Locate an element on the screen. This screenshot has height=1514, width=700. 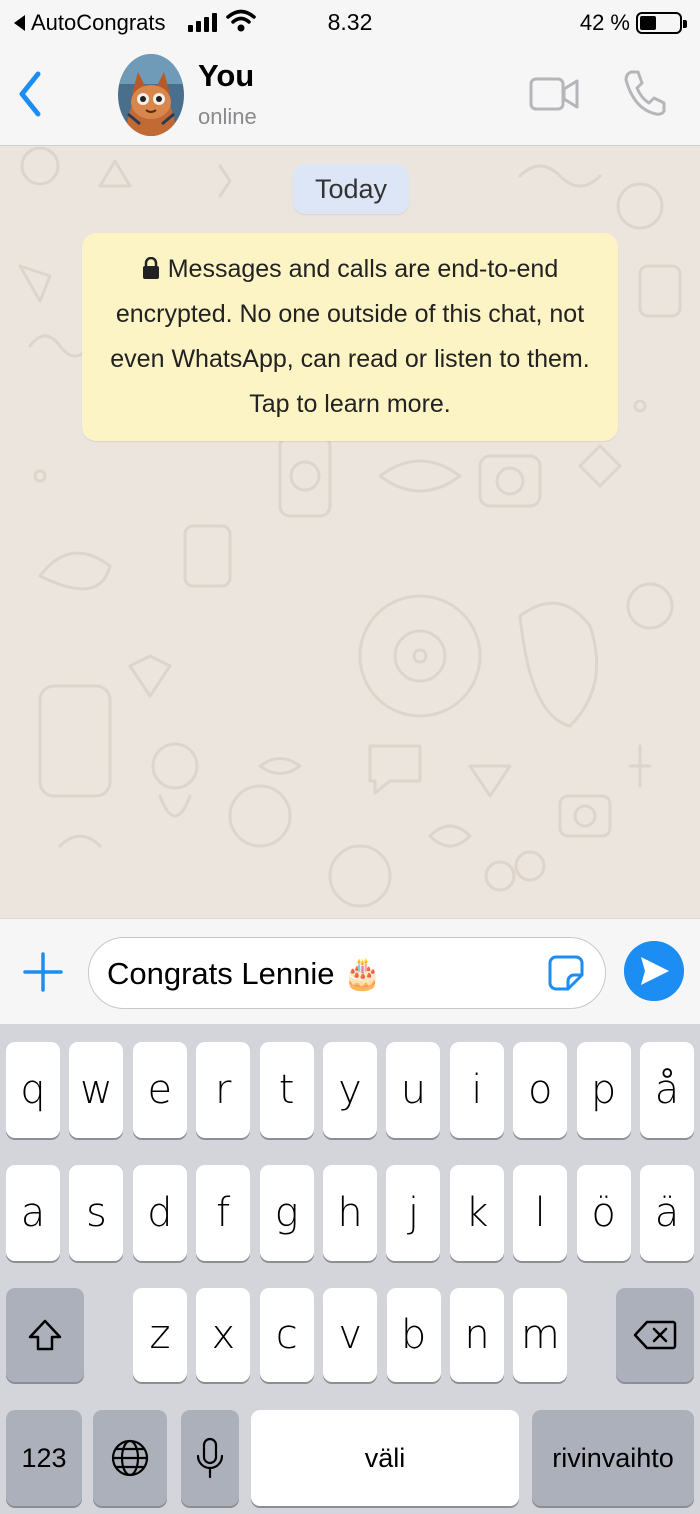
key-a: a is located at coordinates (33, 1213).